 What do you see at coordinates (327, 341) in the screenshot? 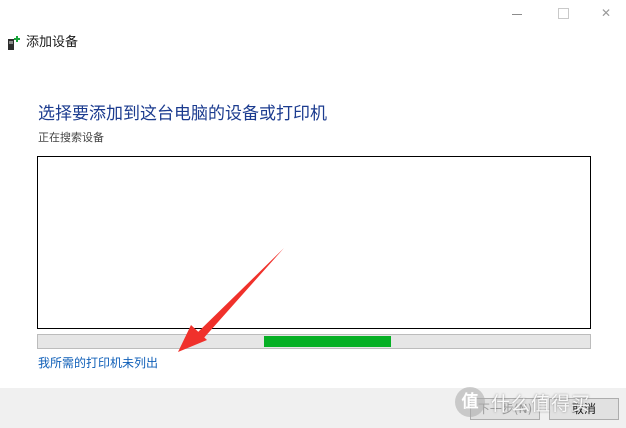
I see `progress-indicator` at bounding box center [327, 341].